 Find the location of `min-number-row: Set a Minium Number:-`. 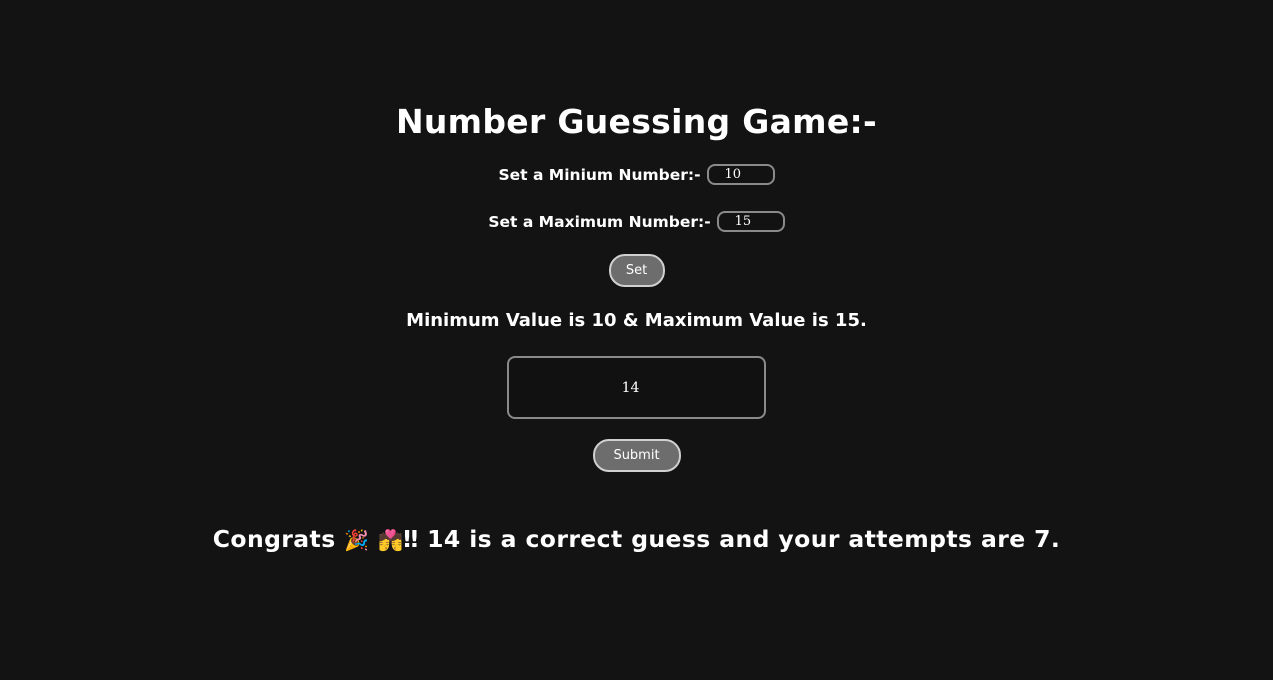

min-number-row: Set a Minium Number:- is located at coordinates (636, 174).